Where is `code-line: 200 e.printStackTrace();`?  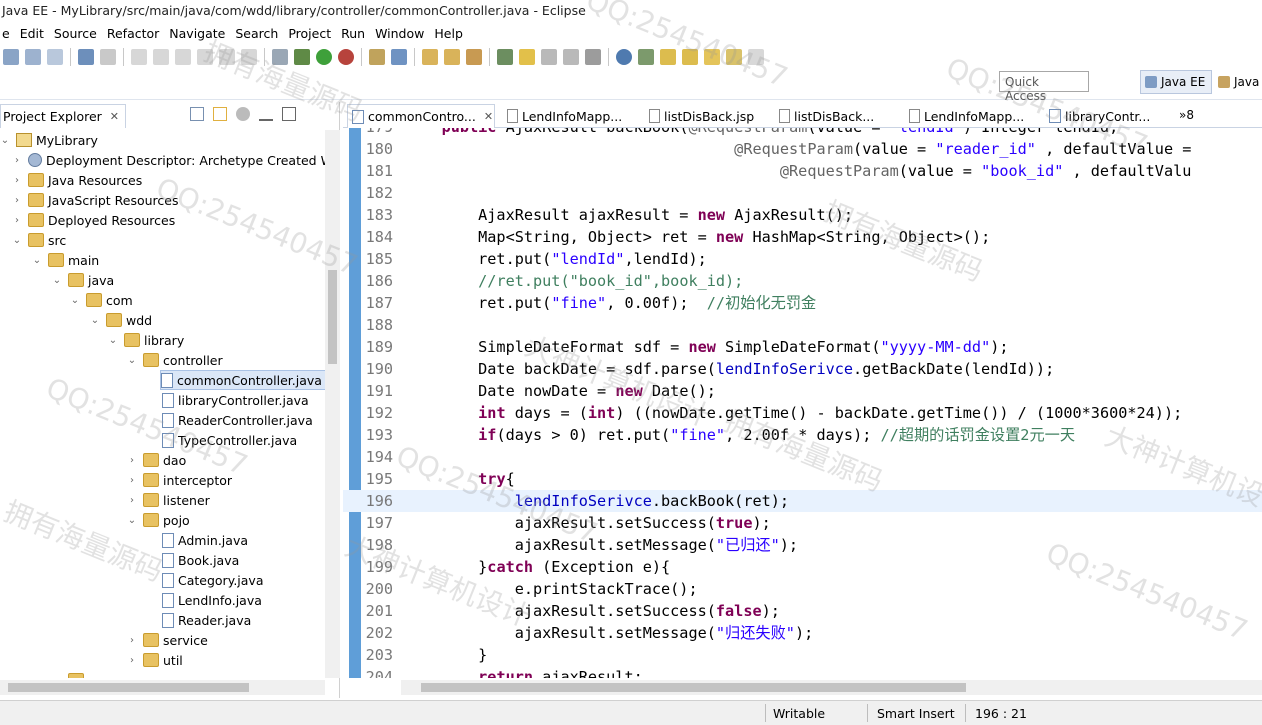
code-line: 200 e.printStackTrace(); is located at coordinates (802, 589).